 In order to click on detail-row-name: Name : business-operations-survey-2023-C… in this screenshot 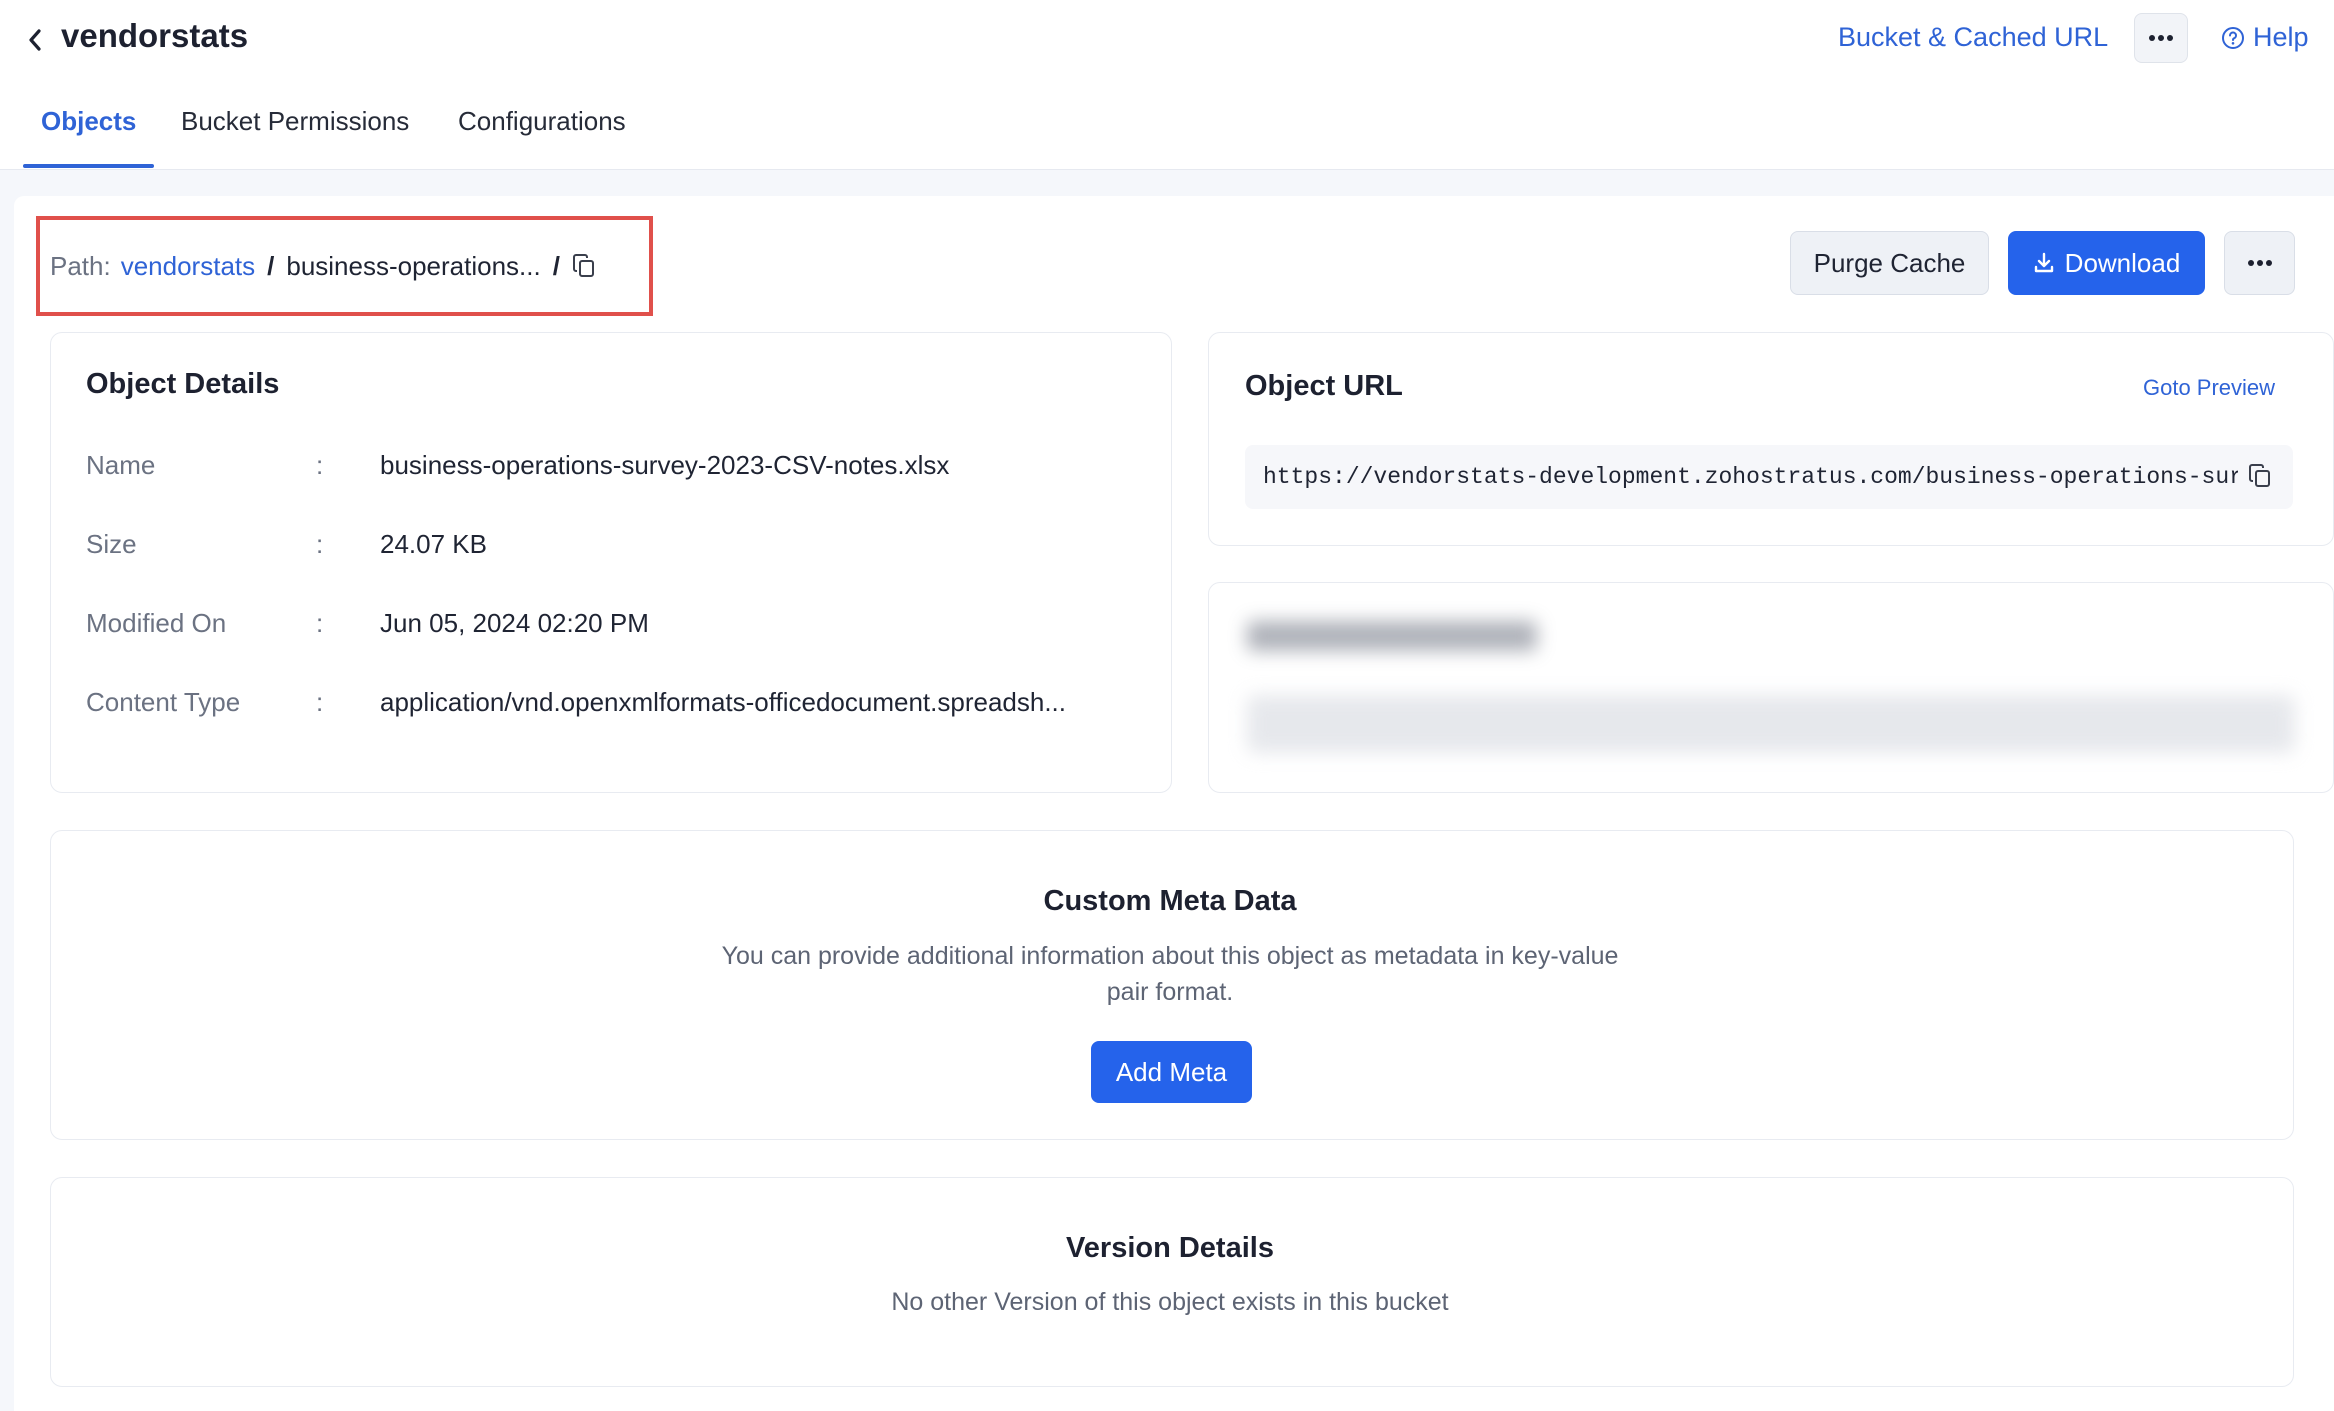, I will do `click(517, 465)`.